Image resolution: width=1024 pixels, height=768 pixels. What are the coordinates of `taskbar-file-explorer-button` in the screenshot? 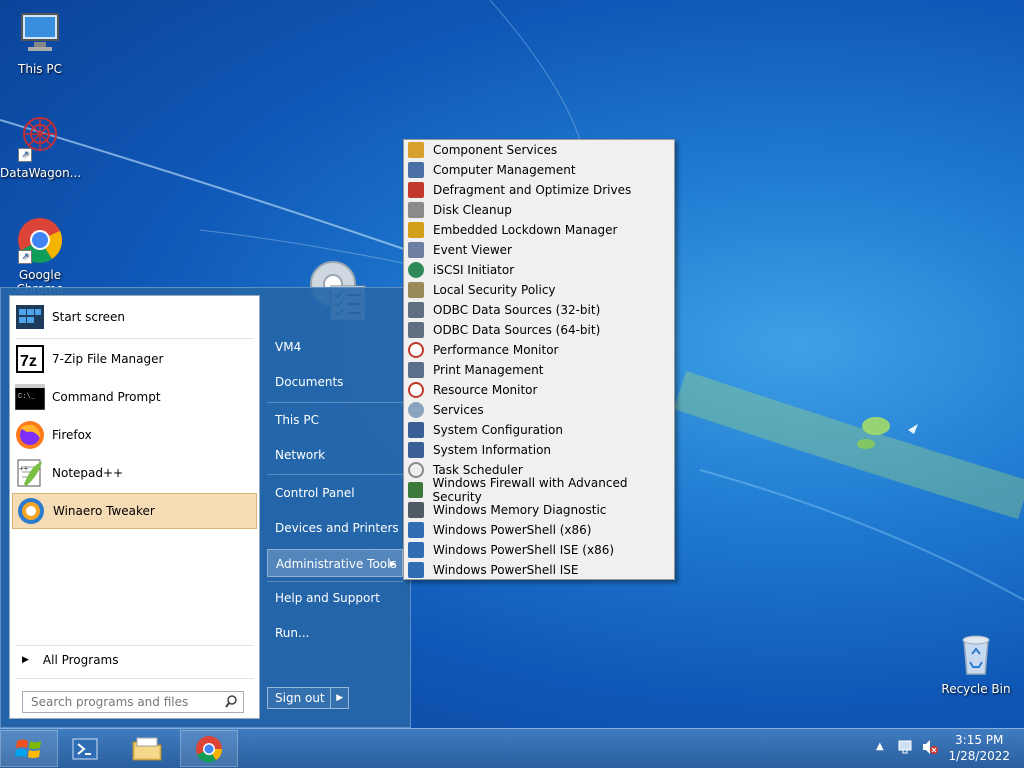 It's located at (147, 748).